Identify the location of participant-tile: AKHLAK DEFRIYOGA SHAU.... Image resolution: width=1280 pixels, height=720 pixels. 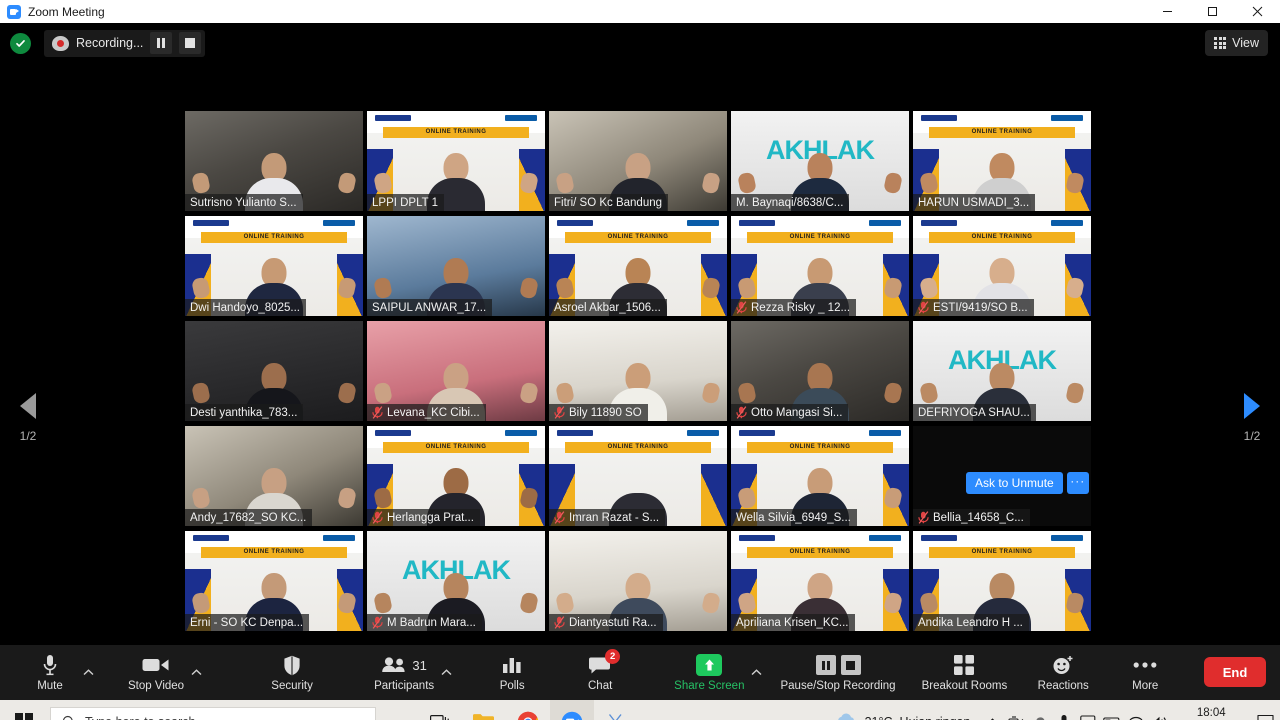
(1002, 371).